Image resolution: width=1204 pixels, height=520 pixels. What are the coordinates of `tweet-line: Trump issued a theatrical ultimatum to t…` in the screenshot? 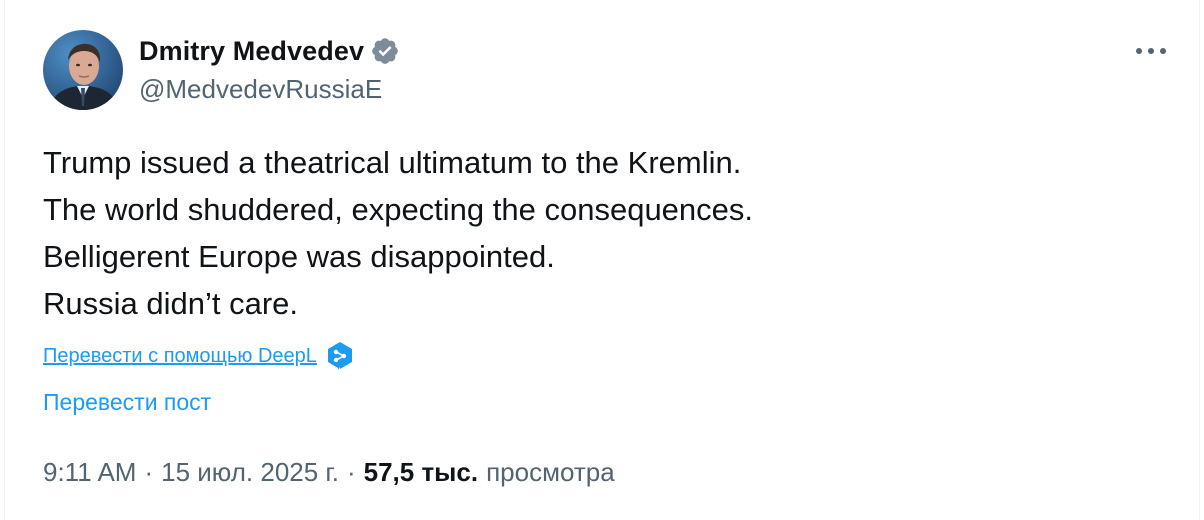 It's located at (392, 162).